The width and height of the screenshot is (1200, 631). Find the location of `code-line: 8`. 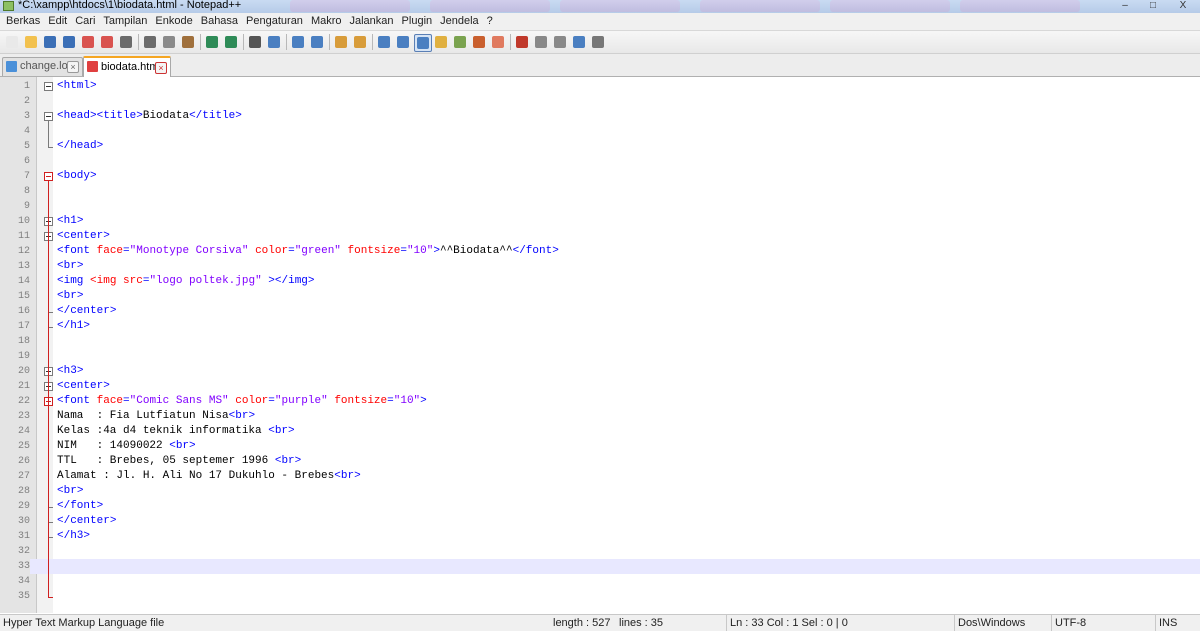

code-line: 8 is located at coordinates (600, 191).